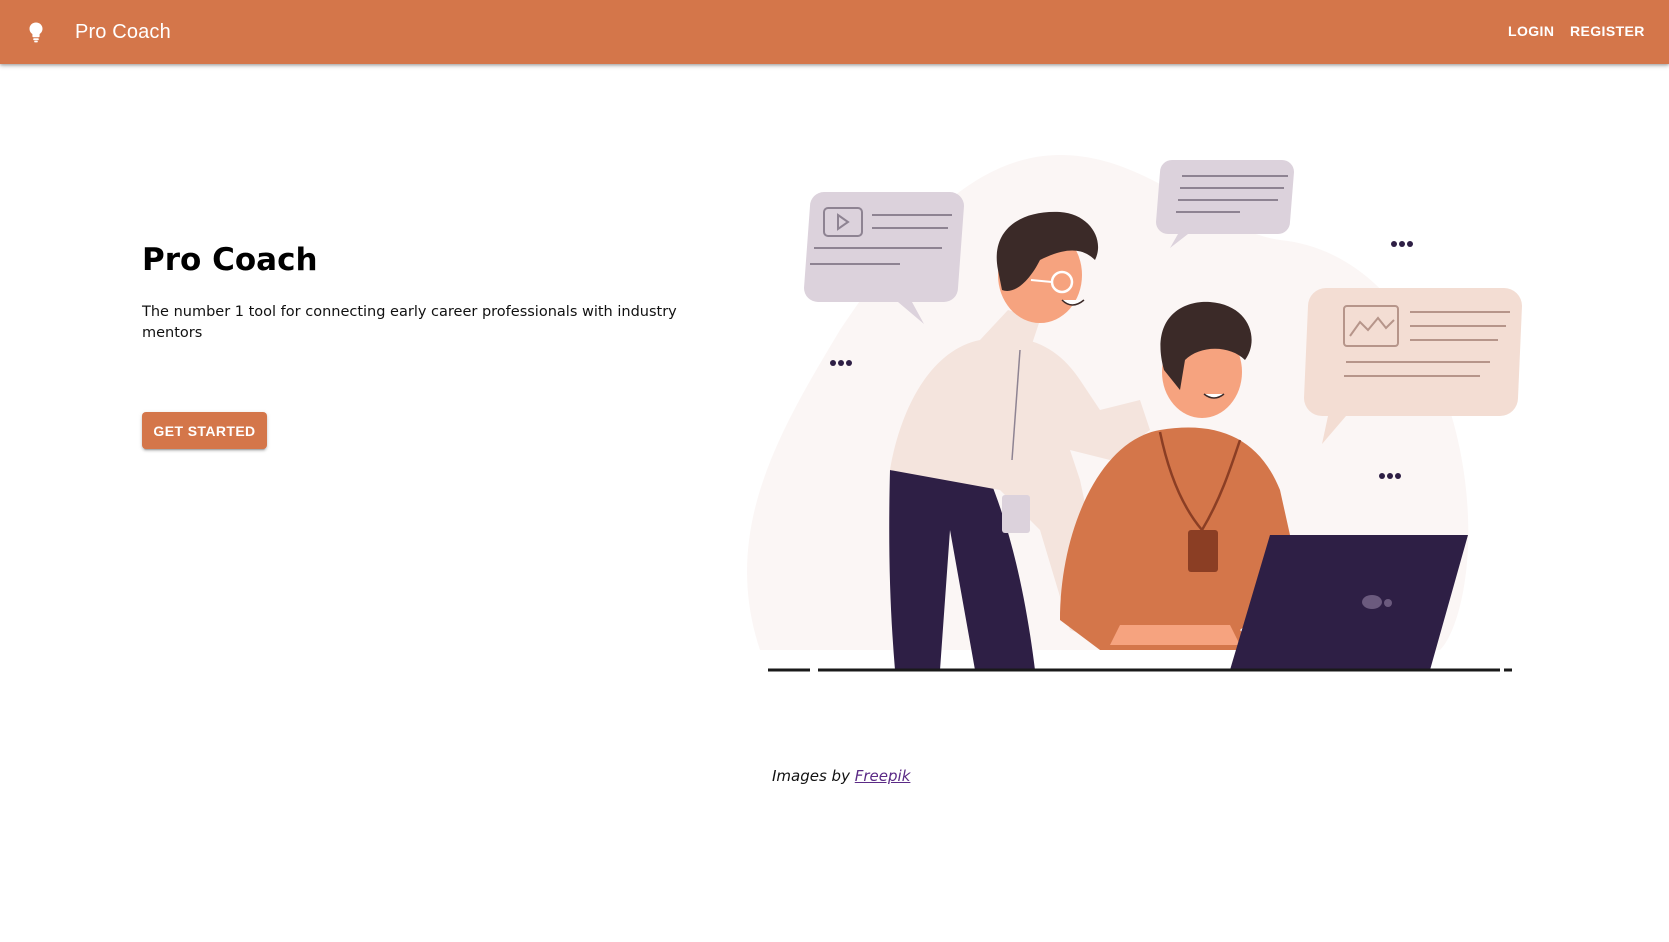 This screenshot has height=942, width=1669. What do you see at coordinates (230, 260) in the screenshot?
I see `hero-title: Pro Coach` at bounding box center [230, 260].